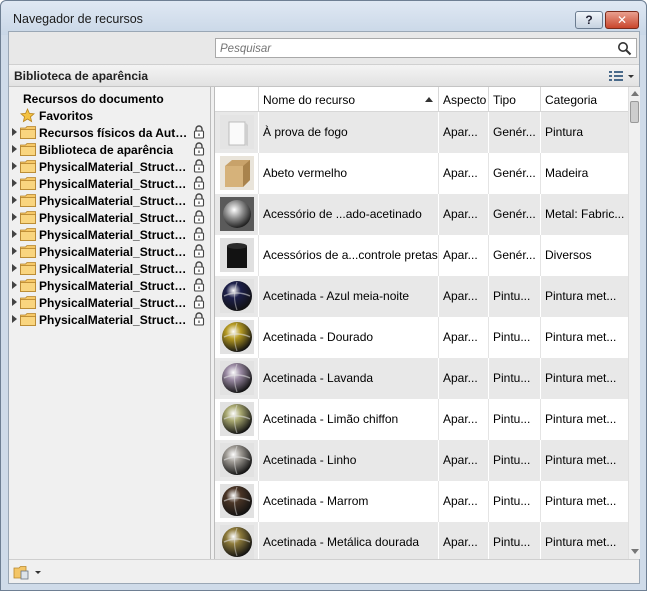  I want to click on library-options-button, so click(28, 572).